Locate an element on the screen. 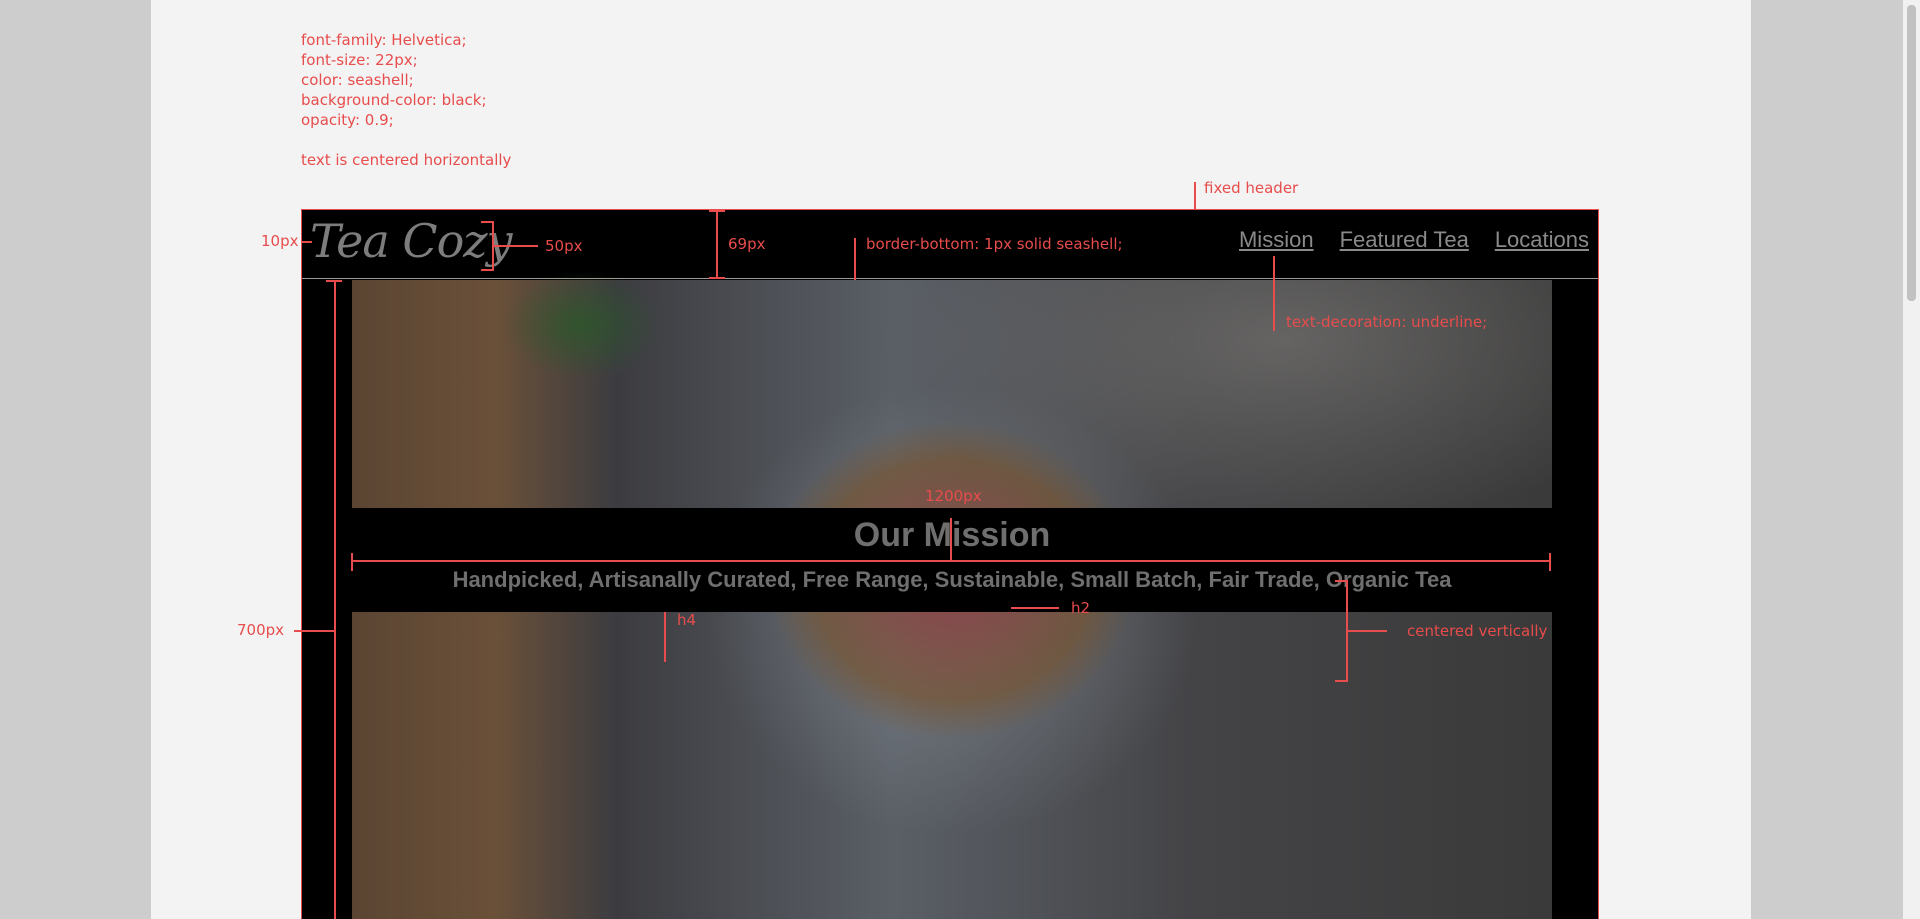  mission-title: Our Mission is located at coordinates (952, 535).